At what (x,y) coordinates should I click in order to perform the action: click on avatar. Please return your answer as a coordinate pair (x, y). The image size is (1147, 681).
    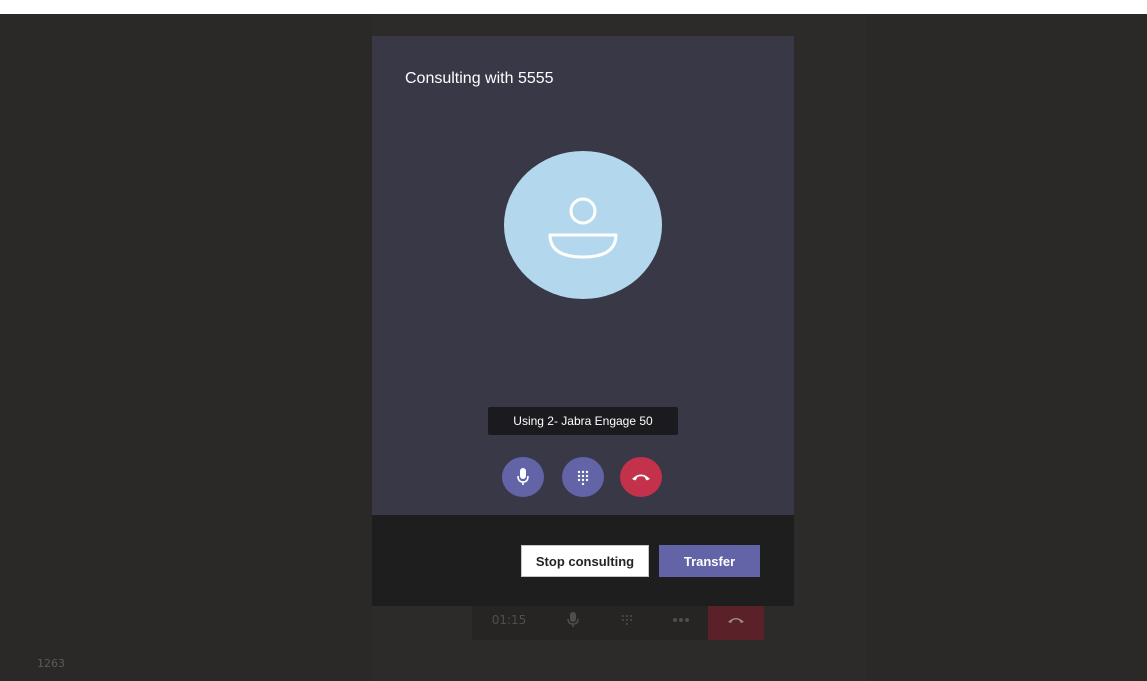
    Looking at the image, I should click on (583, 225).